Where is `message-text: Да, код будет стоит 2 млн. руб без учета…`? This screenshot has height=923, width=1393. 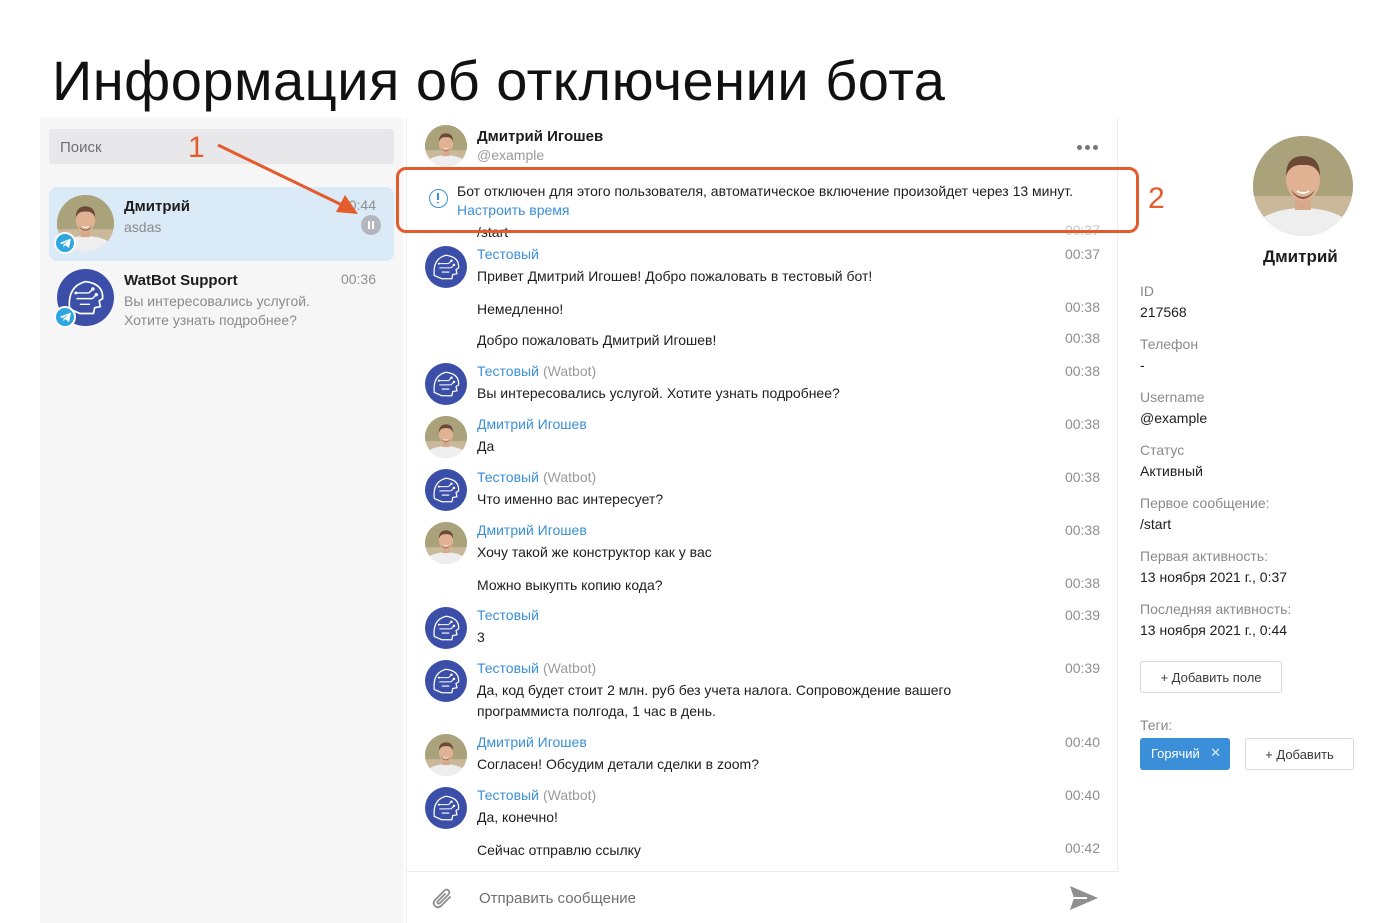
message-text: Да, код будет стоит 2 млн. руб без учета… is located at coordinates (714, 700).